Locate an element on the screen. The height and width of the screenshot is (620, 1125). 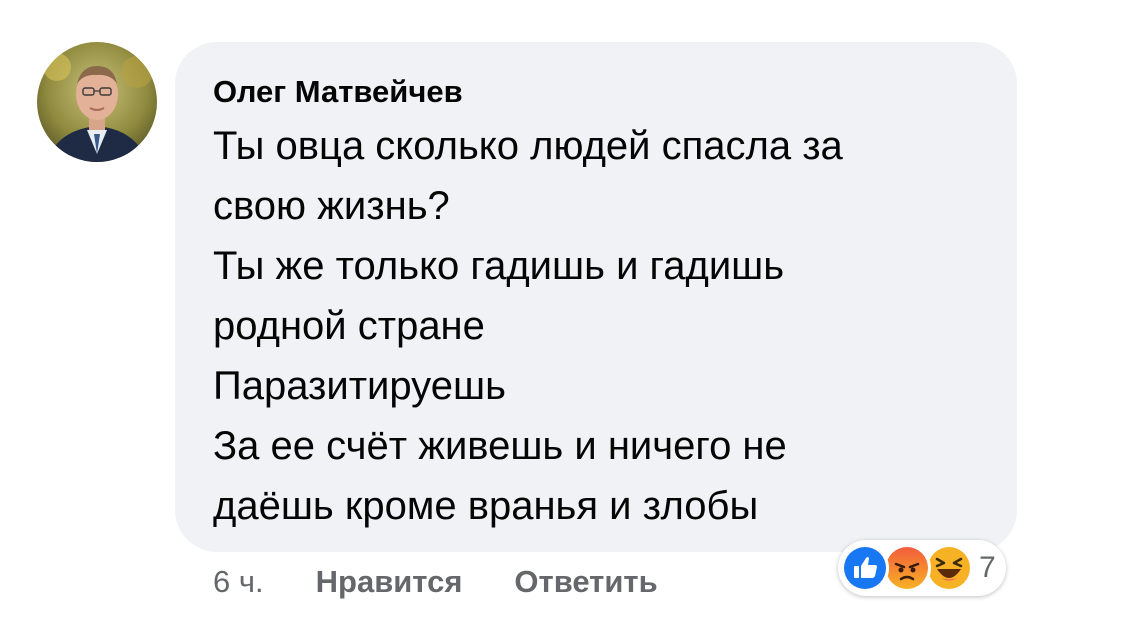
angry-icon is located at coordinates (907, 568).